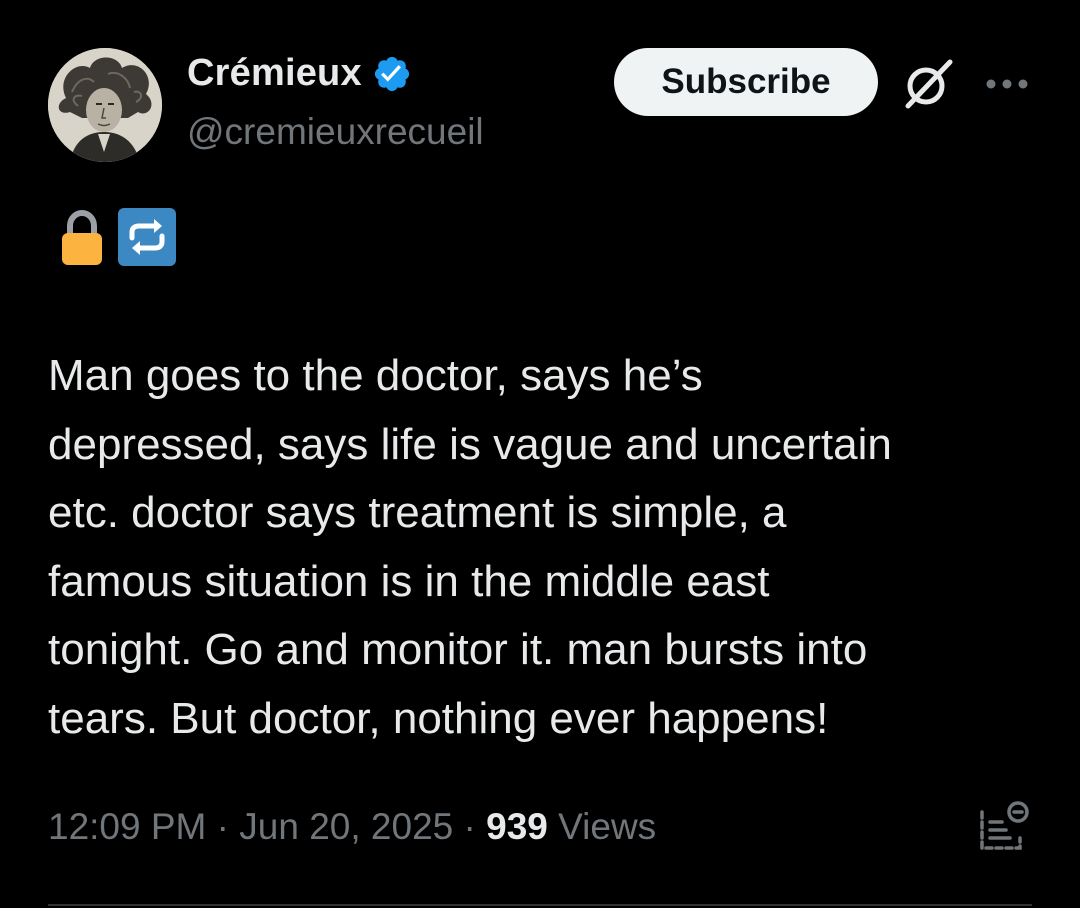 The image size is (1080, 908). I want to click on repeat-icon, so click(147, 237).